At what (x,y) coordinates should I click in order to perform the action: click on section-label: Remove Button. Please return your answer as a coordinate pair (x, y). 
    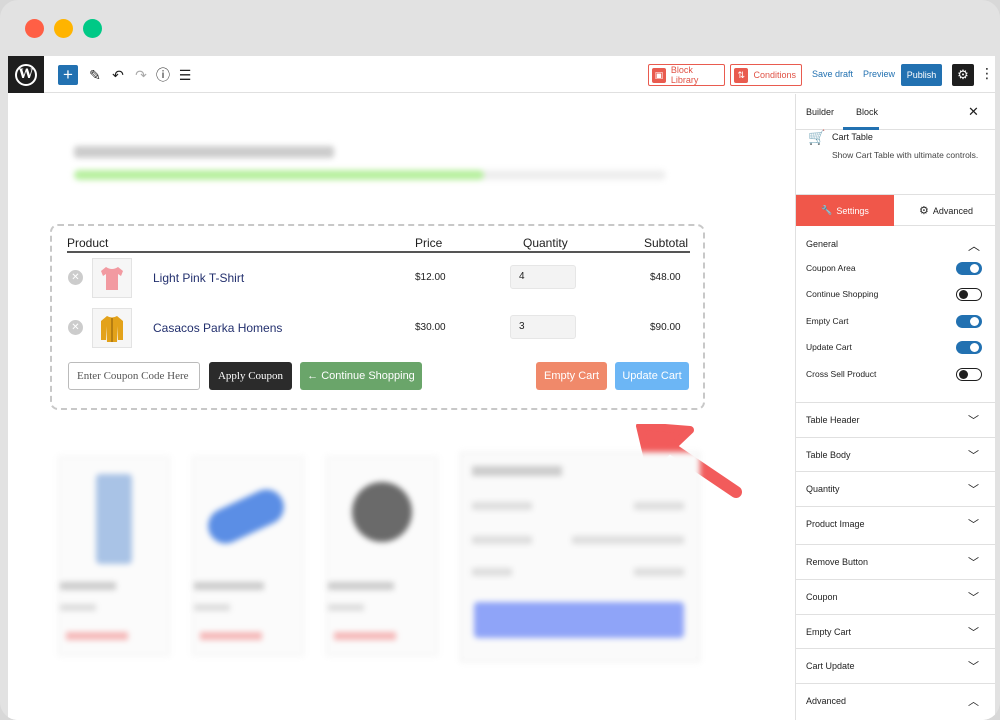
    Looking at the image, I should click on (837, 562).